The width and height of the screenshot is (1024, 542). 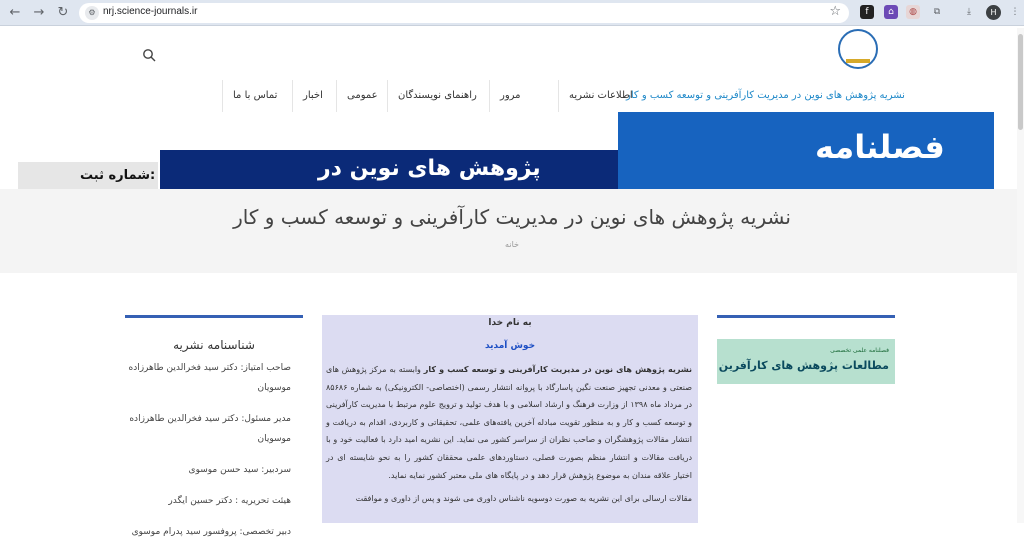 I want to click on download-icon: ⤓, so click(x=969, y=12).